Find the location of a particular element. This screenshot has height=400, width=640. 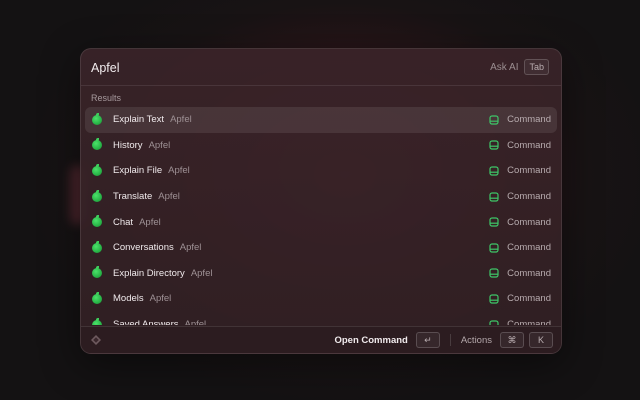

result-row: Explain Directory Apfel Command is located at coordinates (321, 274).